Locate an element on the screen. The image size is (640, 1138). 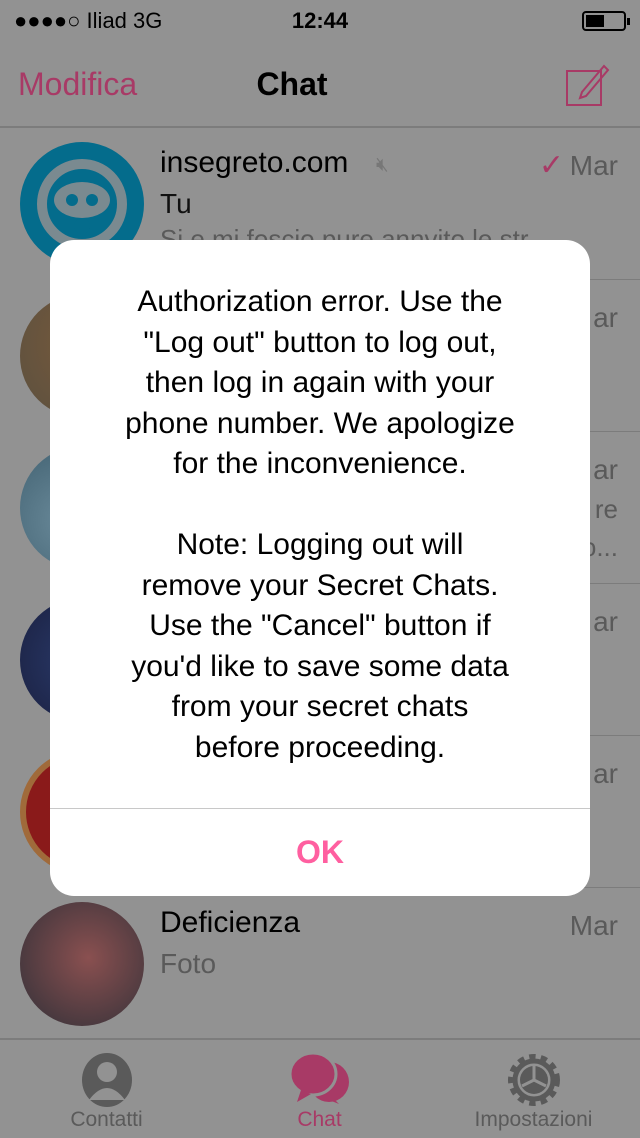
status-bar: ●●●●○ Iliad 3G 12:44 is located at coordinates (320, 20).